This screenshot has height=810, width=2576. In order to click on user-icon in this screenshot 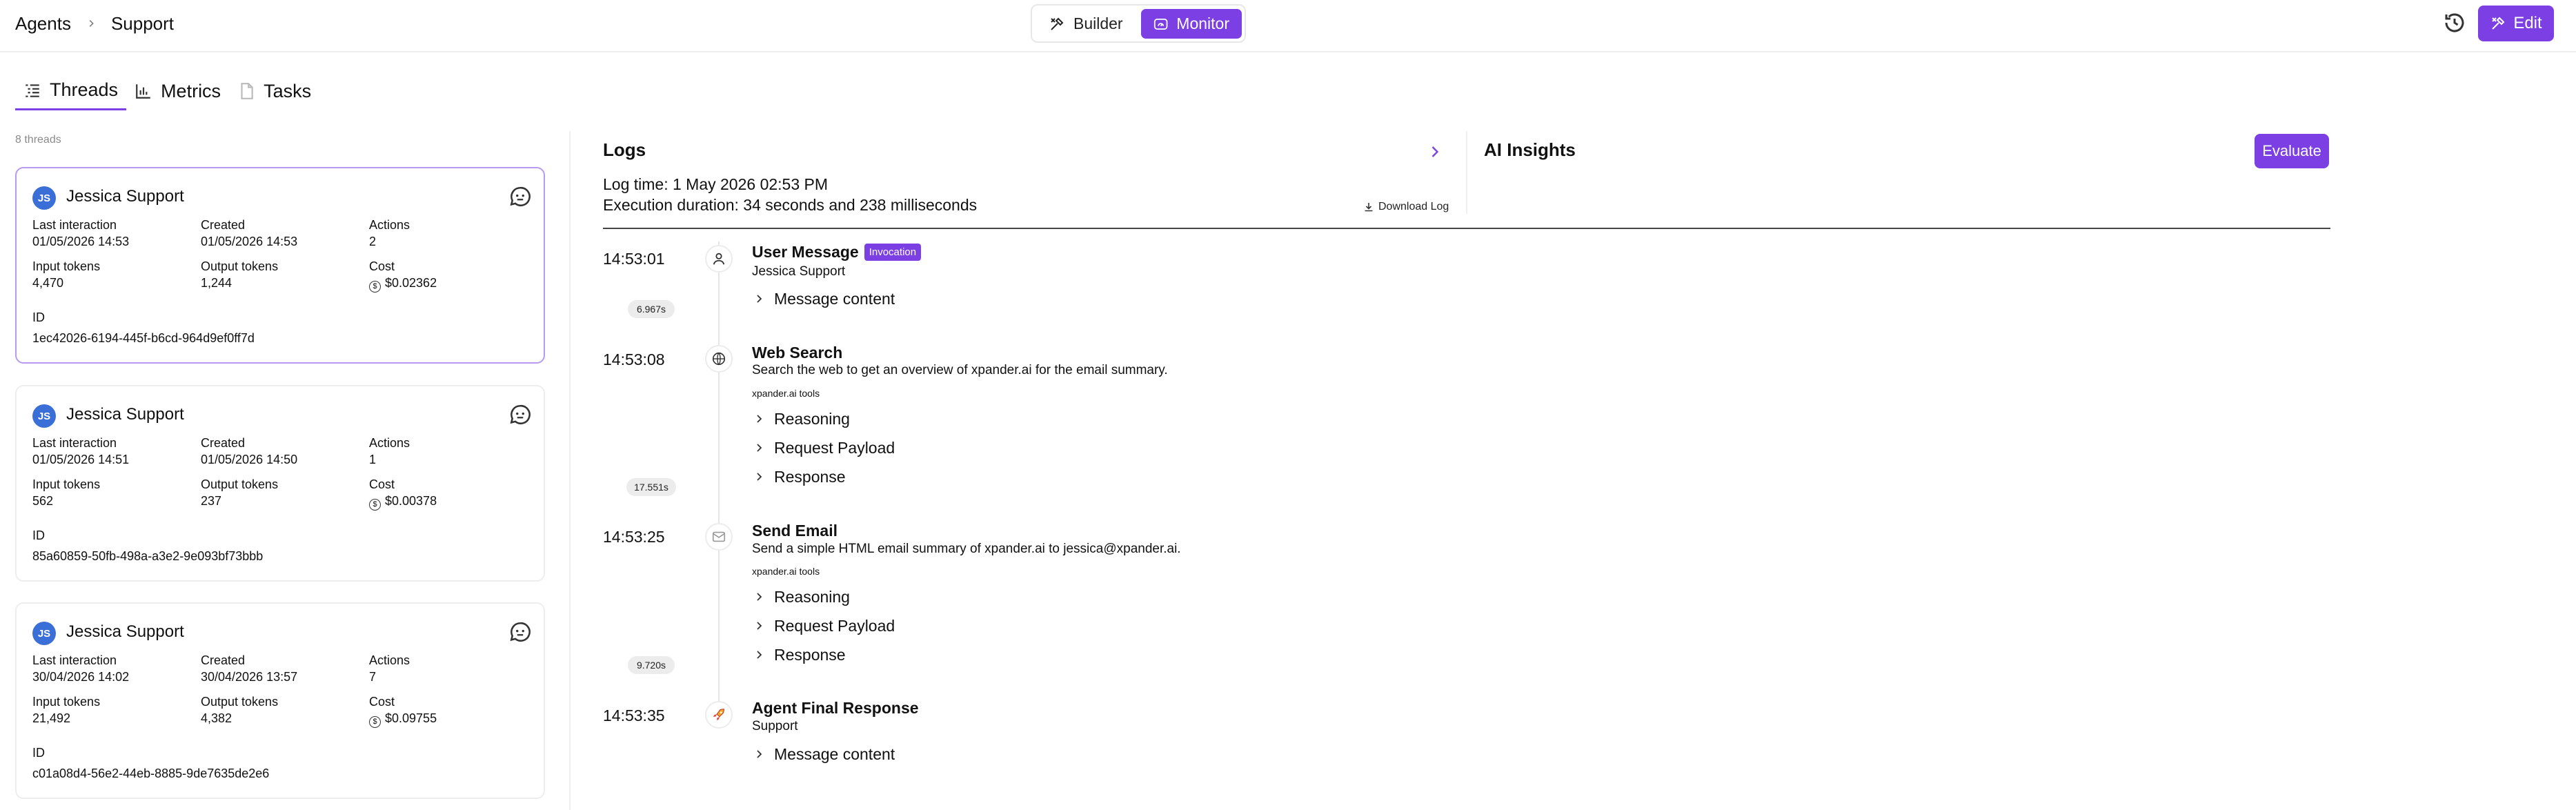, I will do `click(719, 259)`.